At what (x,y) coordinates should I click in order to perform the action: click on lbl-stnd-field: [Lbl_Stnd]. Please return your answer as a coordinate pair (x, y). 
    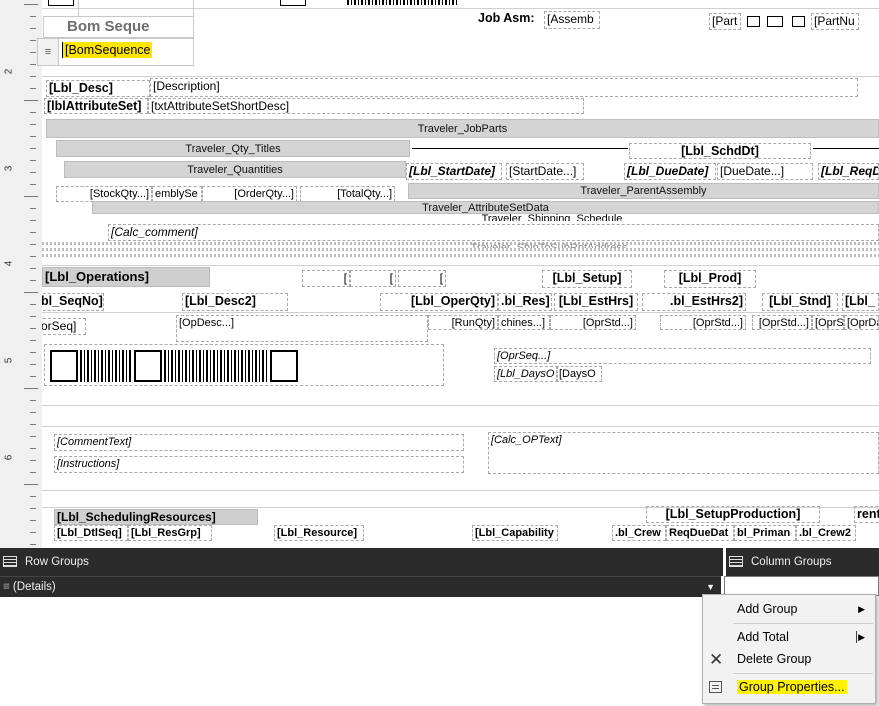
    Looking at the image, I should click on (800, 302).